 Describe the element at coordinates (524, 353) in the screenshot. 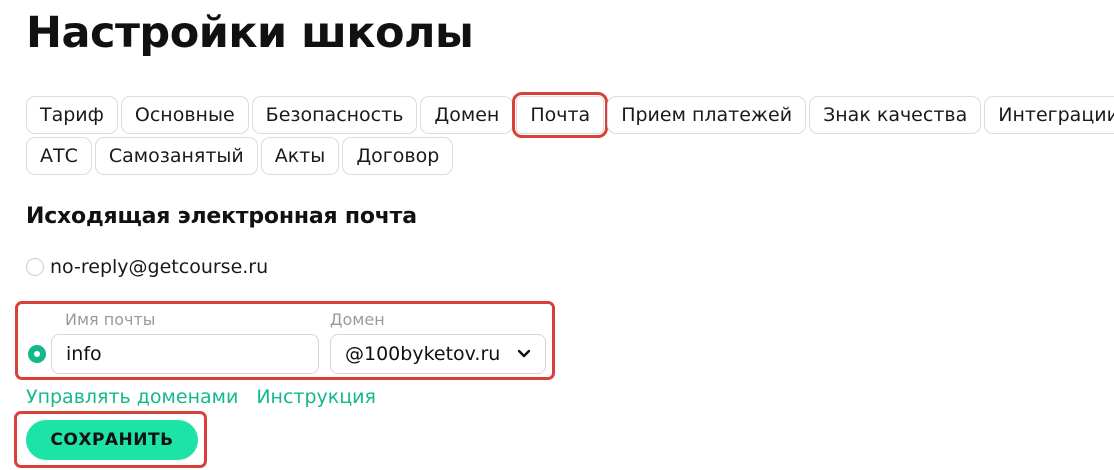

I see `chevron-down-icon` at that location.